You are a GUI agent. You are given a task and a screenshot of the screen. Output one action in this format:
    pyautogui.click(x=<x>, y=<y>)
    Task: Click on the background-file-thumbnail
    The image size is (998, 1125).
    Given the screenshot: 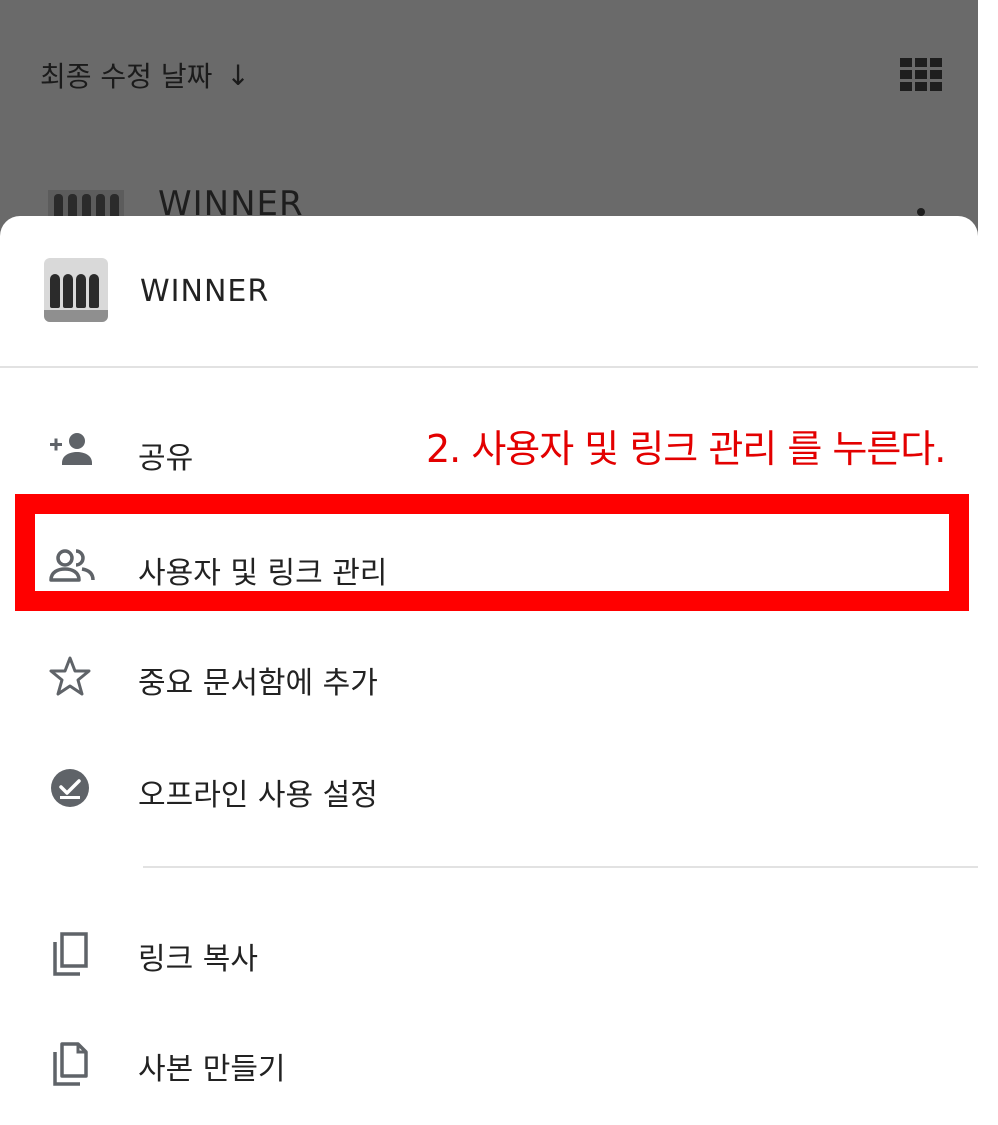 What is the action you would take?
    pyautogui.click(x=86, y=203)
    